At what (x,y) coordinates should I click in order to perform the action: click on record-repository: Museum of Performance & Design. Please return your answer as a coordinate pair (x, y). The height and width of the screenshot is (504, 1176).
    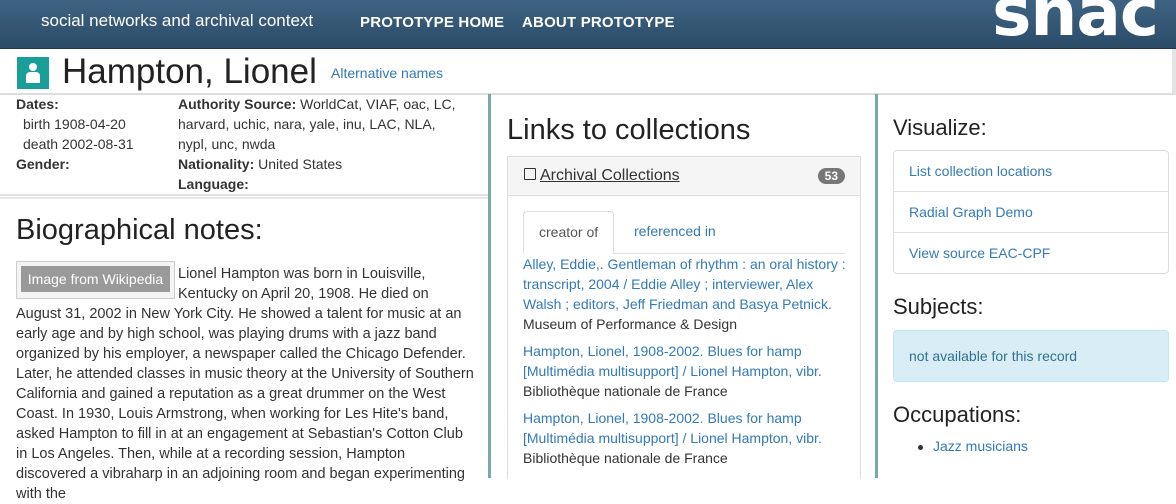
    Looking at the image, I should click on (630, 324).